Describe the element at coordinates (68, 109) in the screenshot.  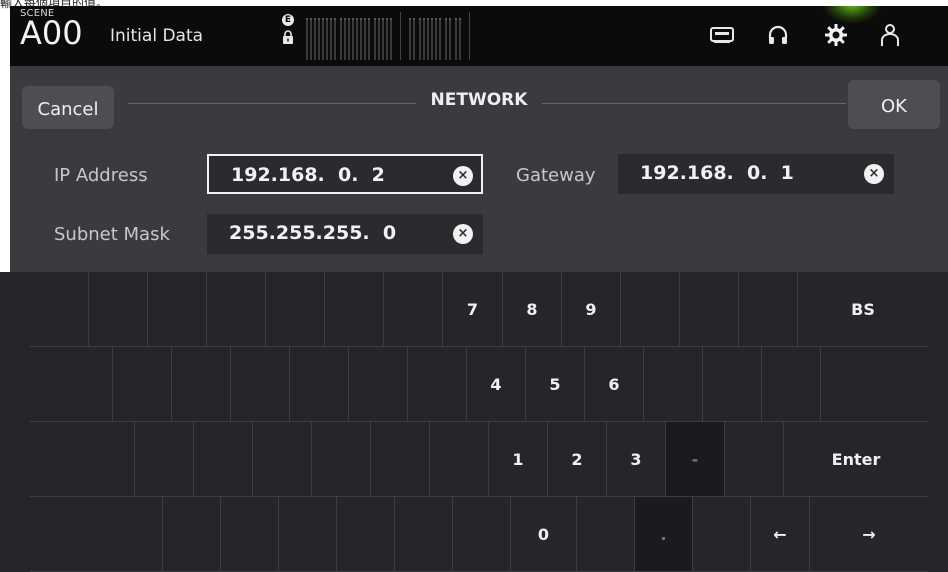
I see `cancel-button: Cancel` at that location.